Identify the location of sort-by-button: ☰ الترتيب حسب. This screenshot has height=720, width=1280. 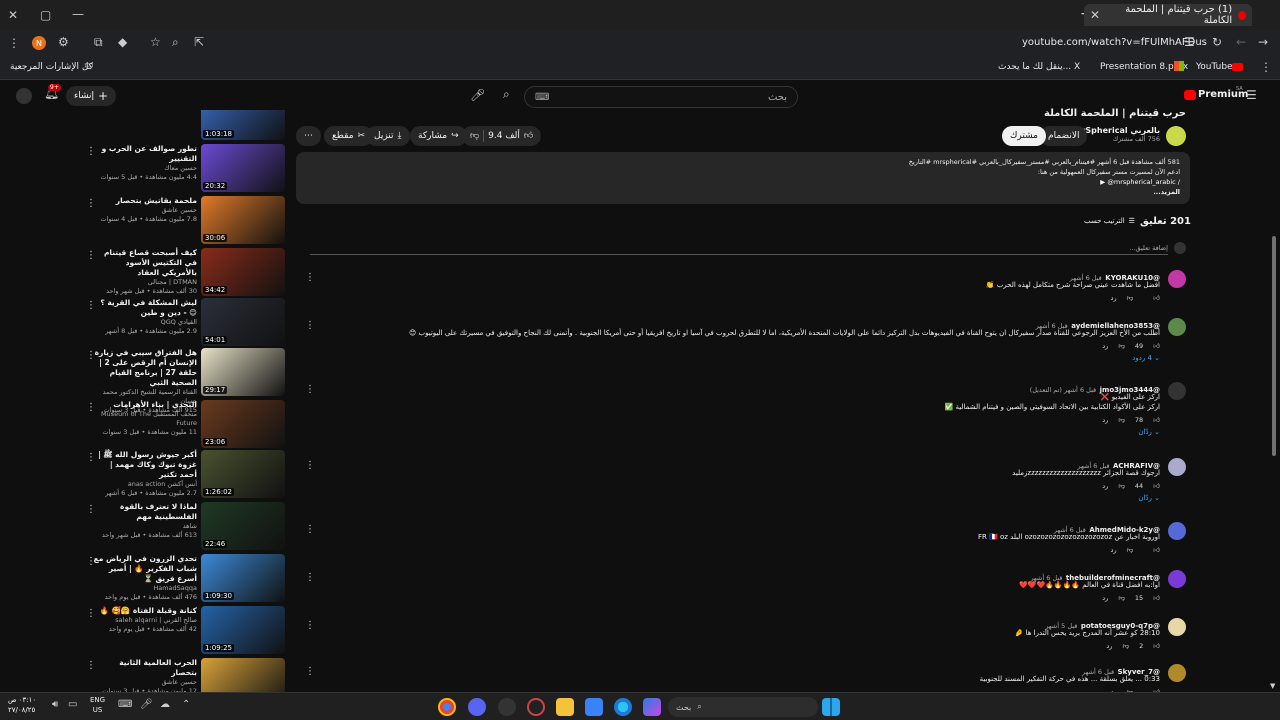
(1109, 221).